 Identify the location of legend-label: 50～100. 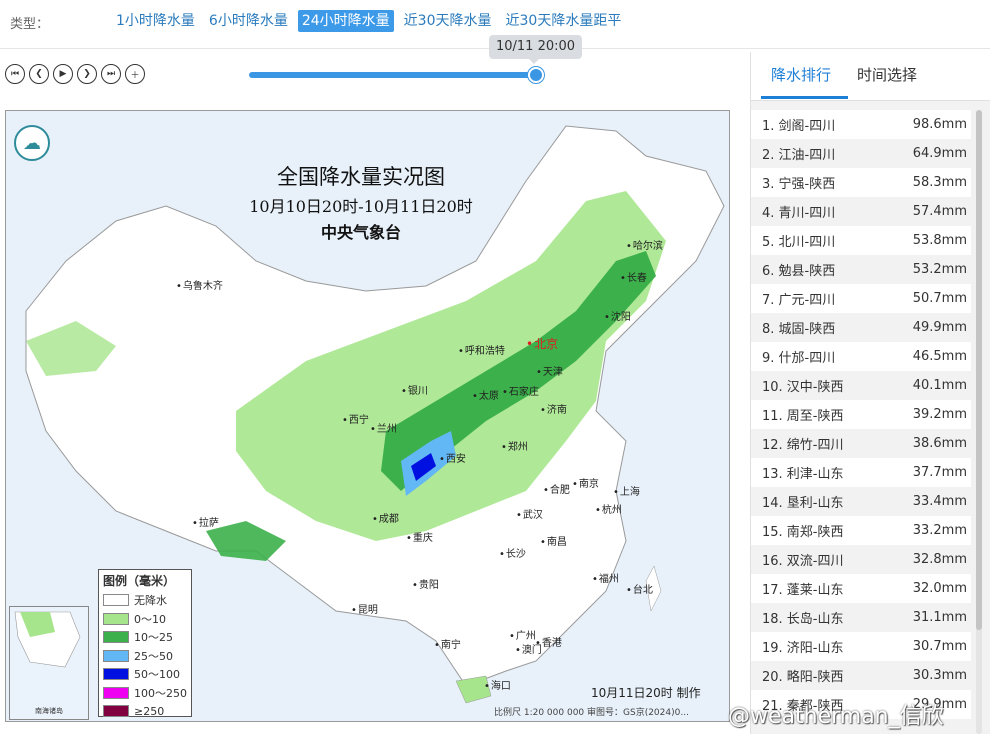
(157, 675).